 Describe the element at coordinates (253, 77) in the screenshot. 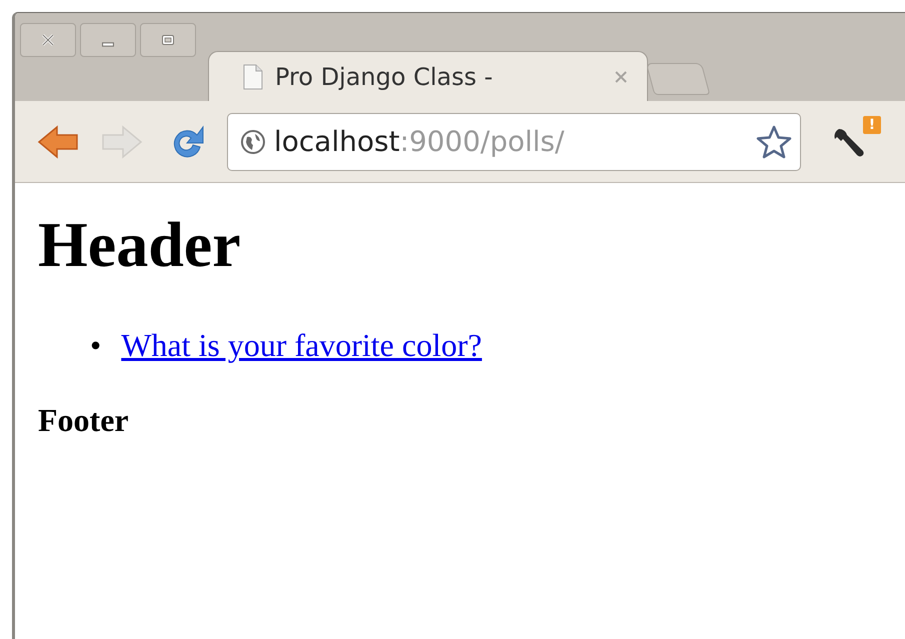

I see `page-icon` at that location.